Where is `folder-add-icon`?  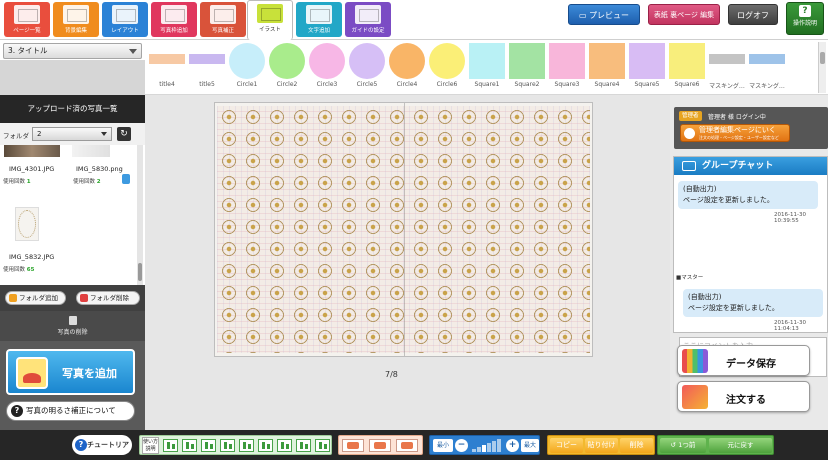
folder-add-icon is located at coordinates (13, 298).